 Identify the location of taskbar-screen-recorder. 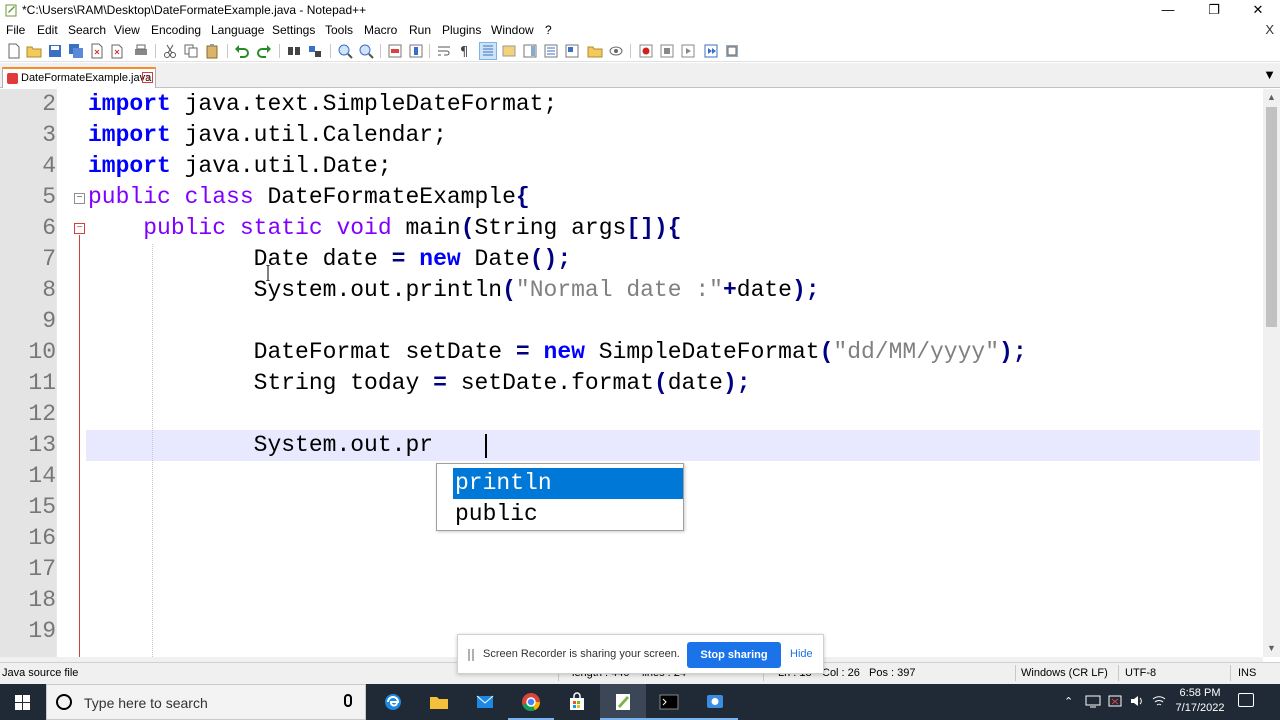
(715, 702).